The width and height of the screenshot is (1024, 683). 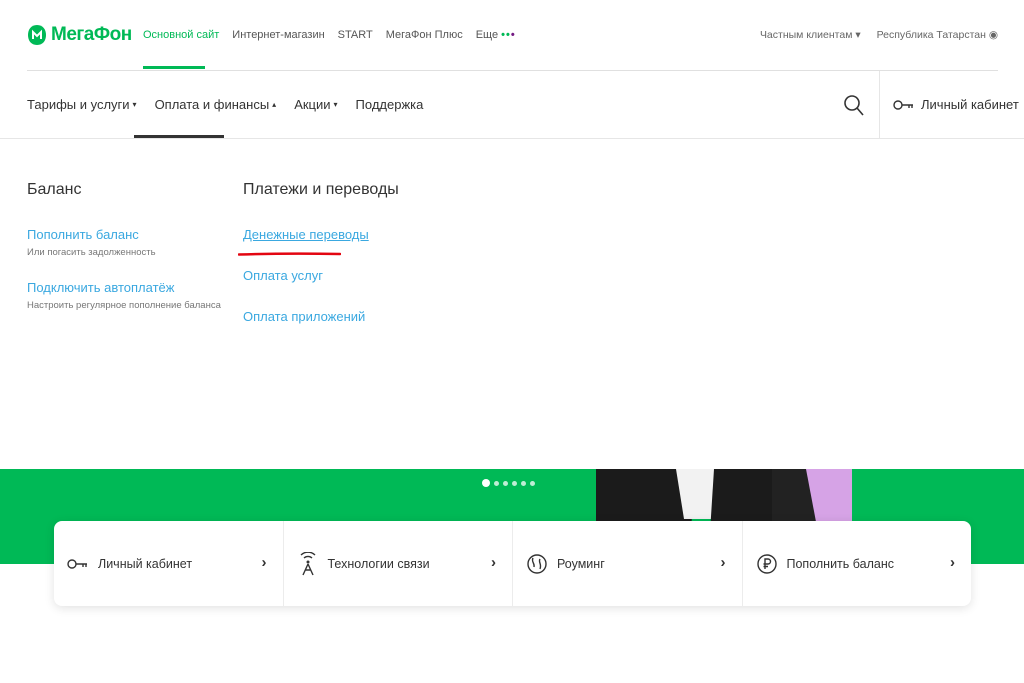 I want to click on menu-item: Оплата приложений, so click(x=321, y=316).